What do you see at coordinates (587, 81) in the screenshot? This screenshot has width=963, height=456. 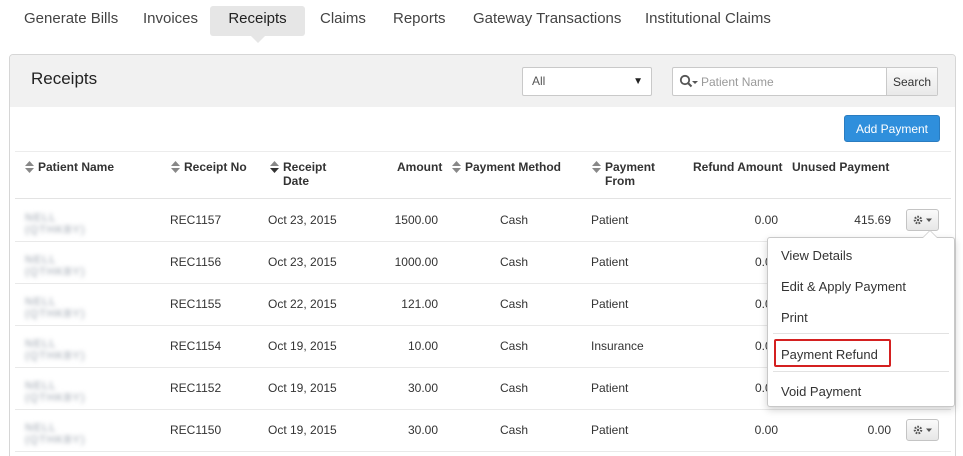 I see `filter-select: All ▼` at bounding box center [587, 81].